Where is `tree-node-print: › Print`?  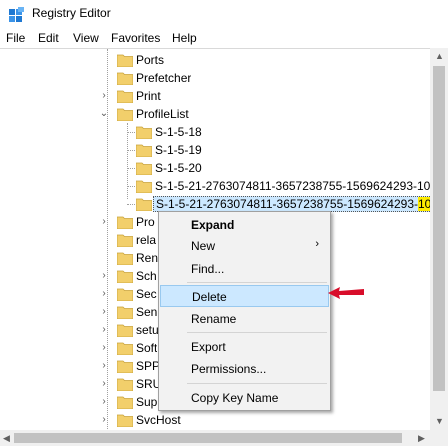
tree-node-print: › Print is located at coordinates (215, 96).